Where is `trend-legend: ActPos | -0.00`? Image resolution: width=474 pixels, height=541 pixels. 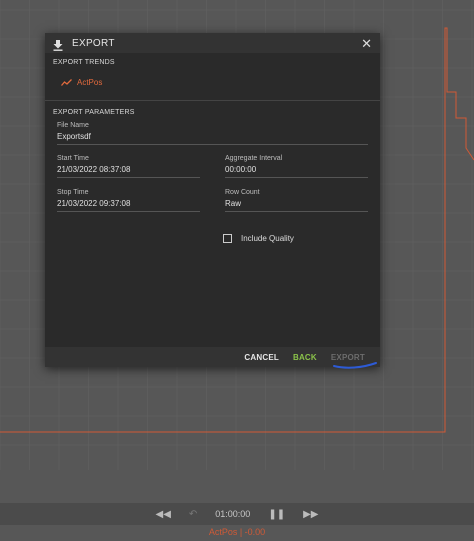 trend-legend: ActPos | -0.00 is located at coordinates (237, 532).